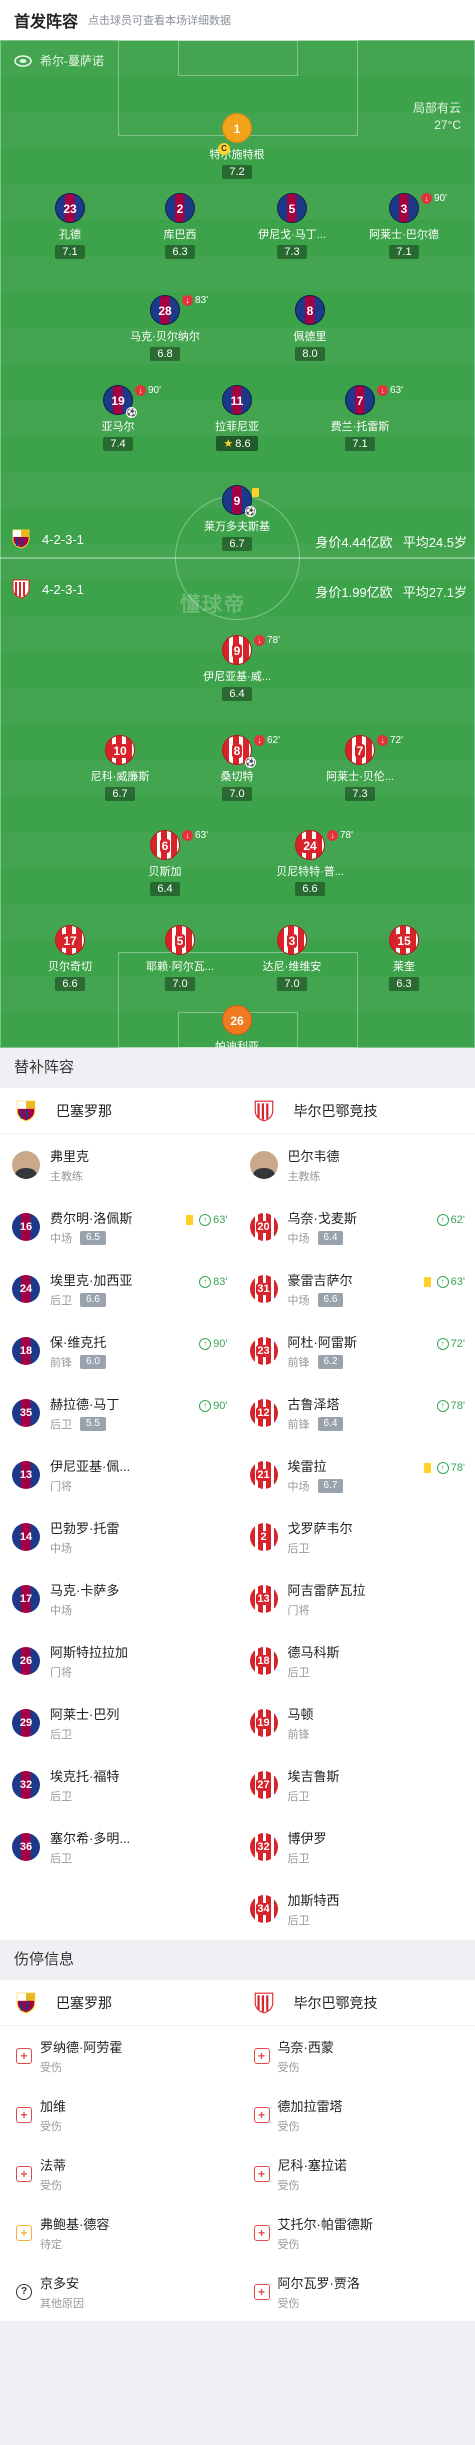 The height and width of the screenshot is (2445, 475). What do you see at coordinates (61, 1549) in the screenshot?
I see `sub-position: 中场` at bounding box center [61, 1549].